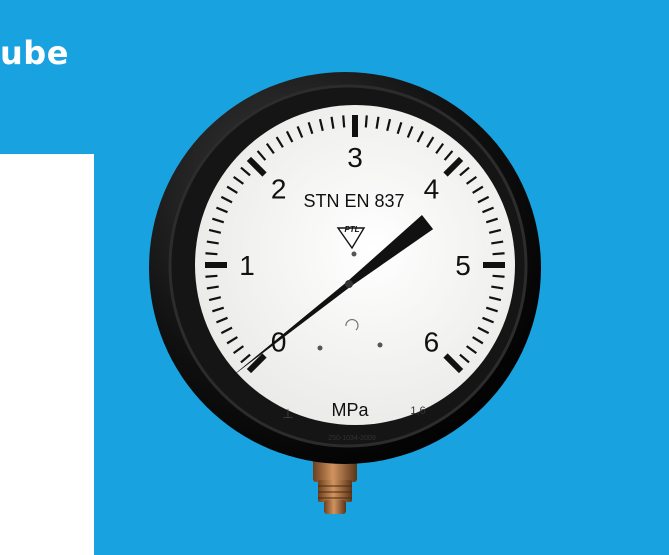  What do you see at coordinates (350, 410) in the screenshot?
I see `unit-label: MPa` at bounding box center [350, 410].